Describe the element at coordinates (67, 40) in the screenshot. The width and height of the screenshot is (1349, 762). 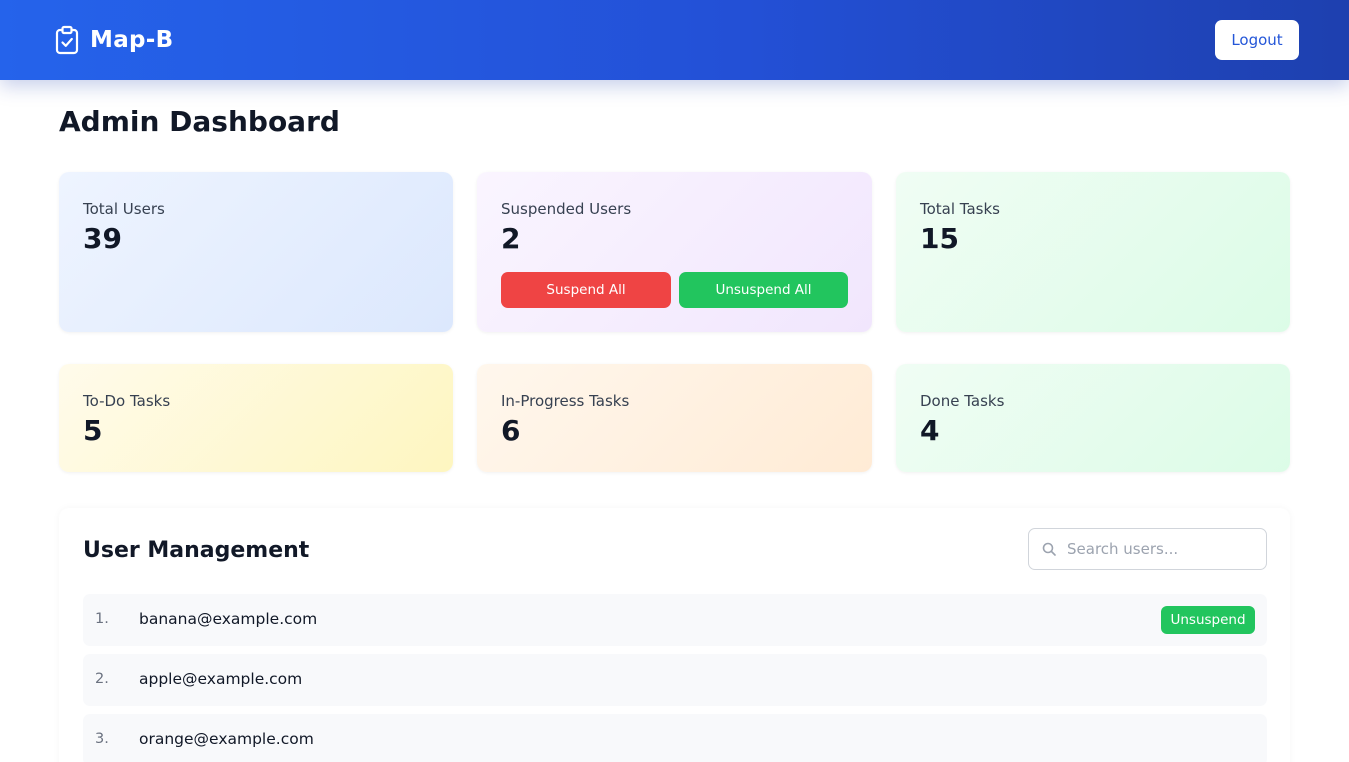
I see `clipboard-check-icon` at that location.